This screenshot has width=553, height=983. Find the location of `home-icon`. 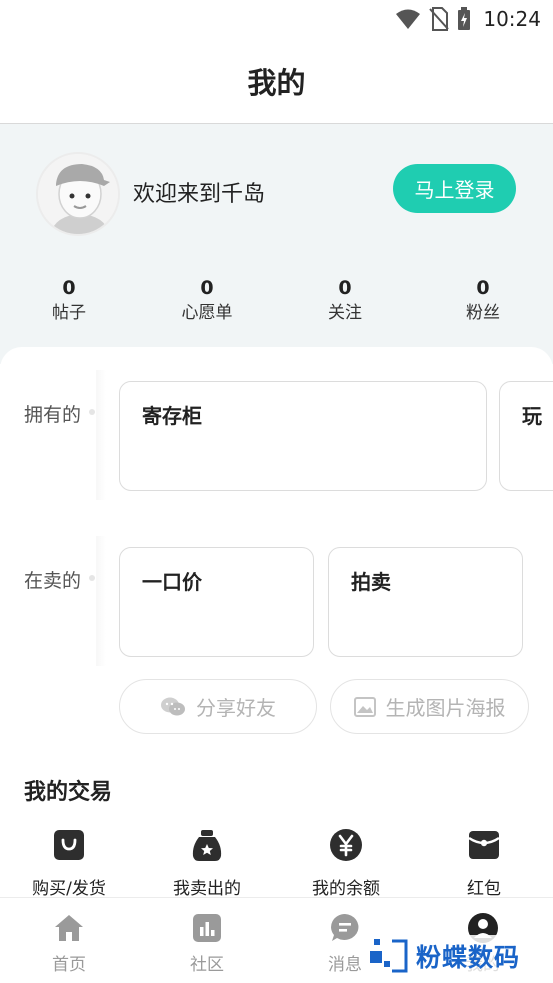

home-icon is located at coordinates (69, 928).